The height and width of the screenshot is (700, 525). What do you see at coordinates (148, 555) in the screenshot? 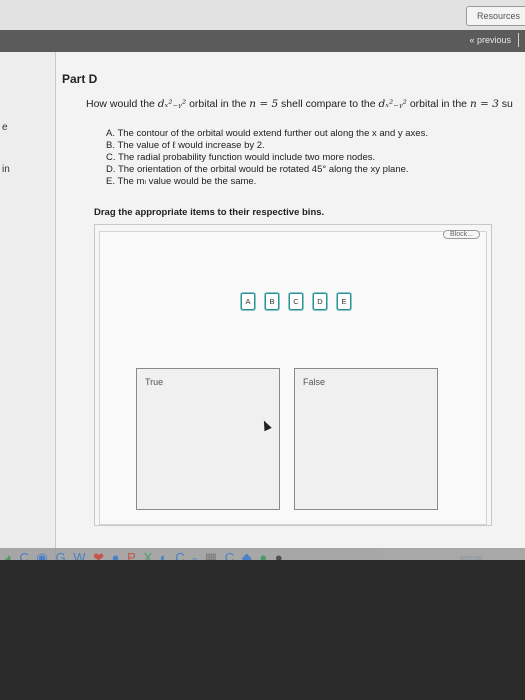
I see `excel-icon: X` at bounding box center [148, 555].